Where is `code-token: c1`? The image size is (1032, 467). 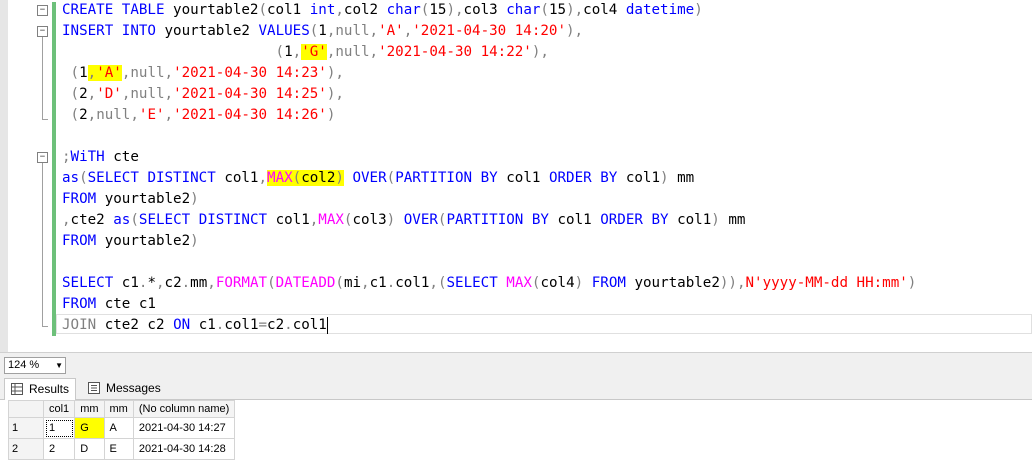 code-token: c1 is located at coordinates (378, 283).